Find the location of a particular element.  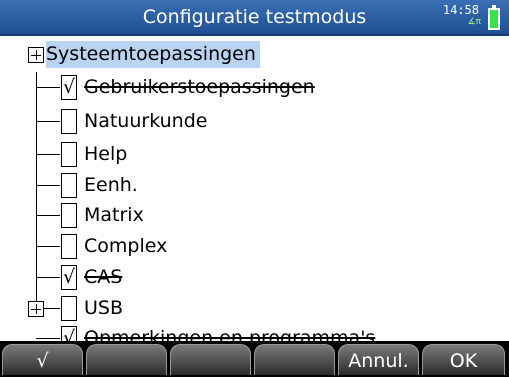

battery-icon is located at coordinates (494, 17).